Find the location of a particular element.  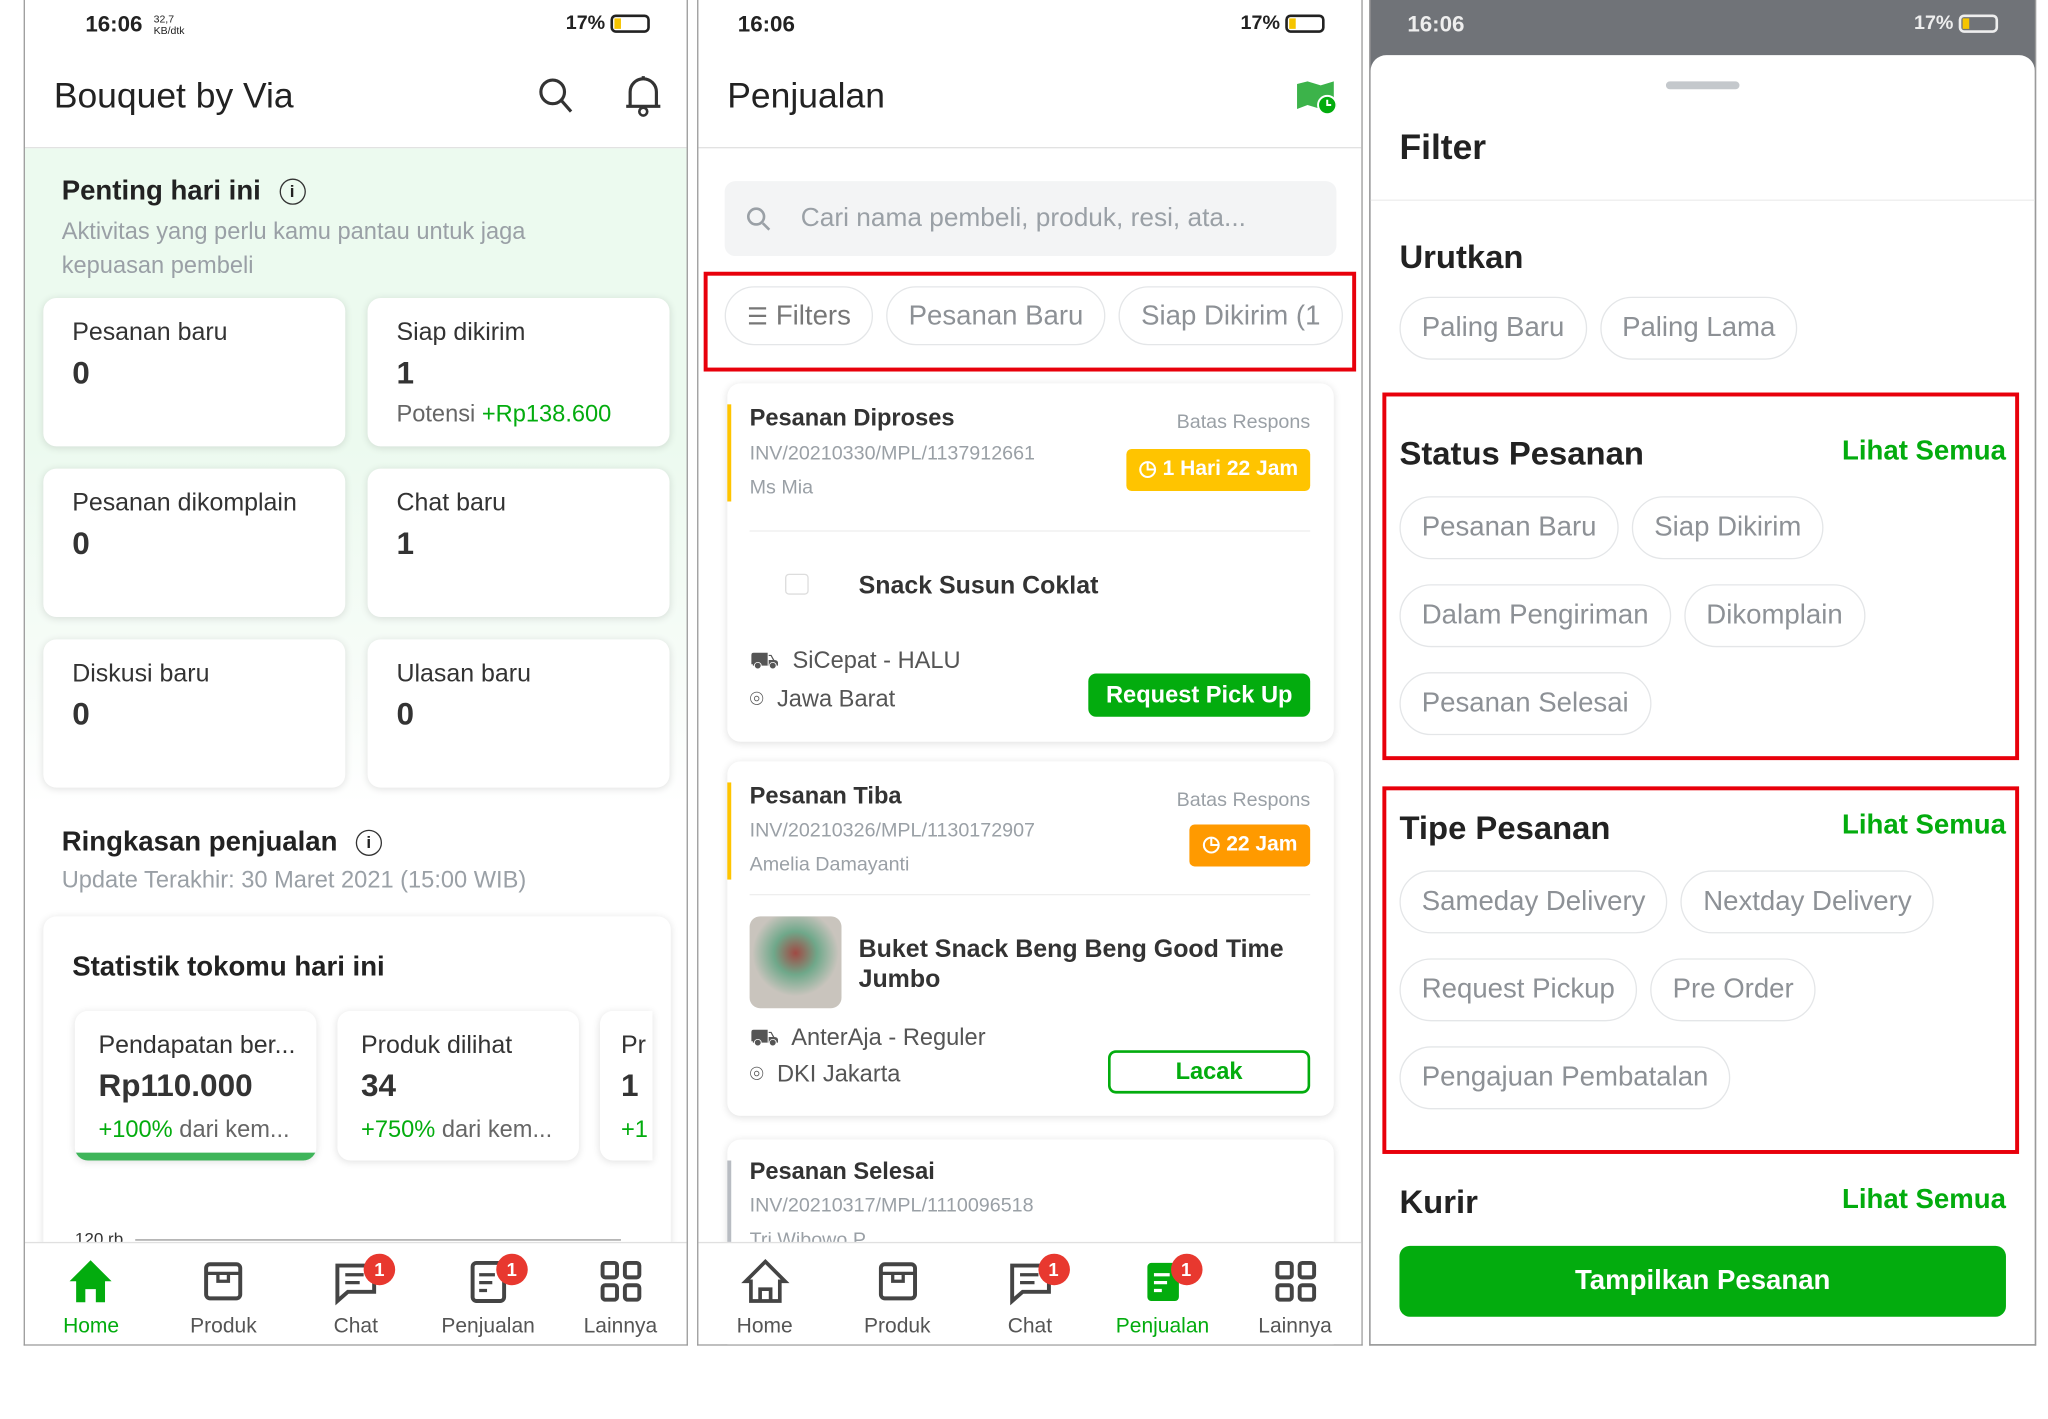

chip-paling-lama: Paling Lama is located at coordinates (1698, 328).